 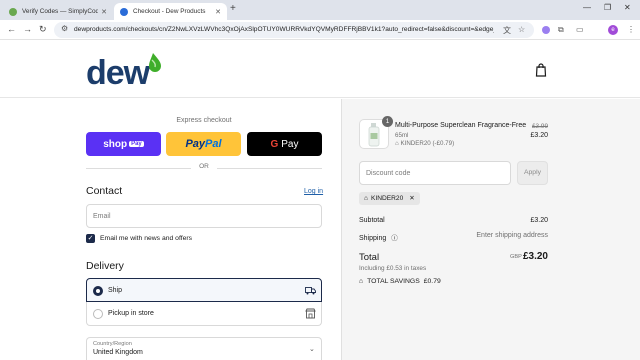 I want to click on tab-title: Checkout - Dew Products, so click(x=169, y=11).